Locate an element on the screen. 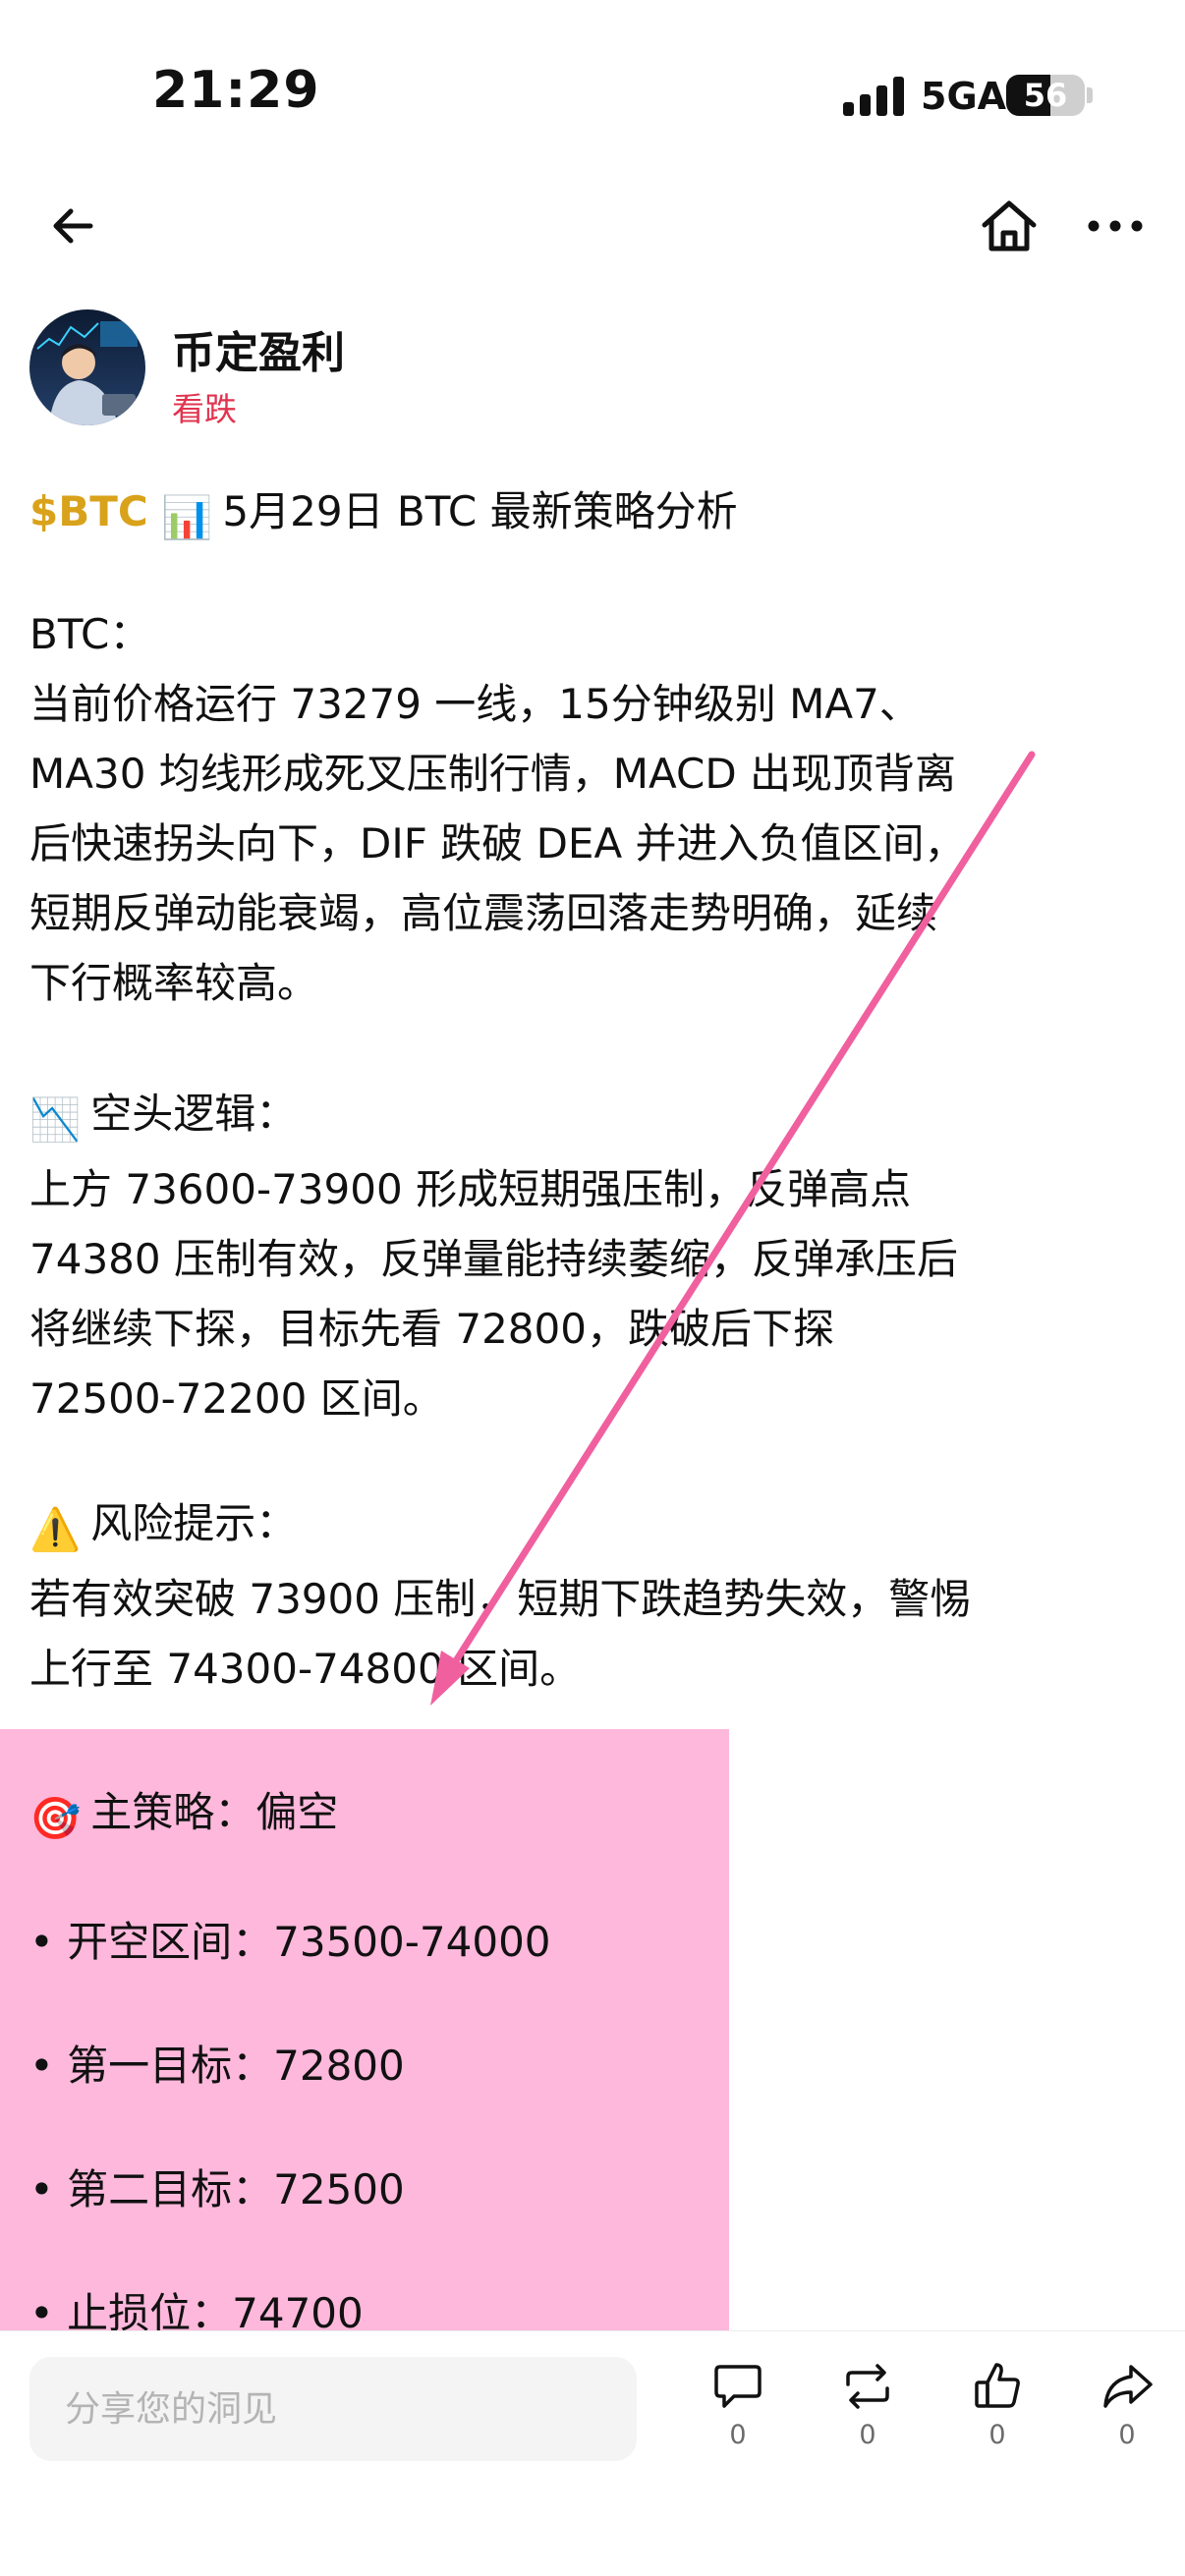 This screenshot has width=1185, height=2576. battery-level: 56 is located at coordinates (1045, 95).